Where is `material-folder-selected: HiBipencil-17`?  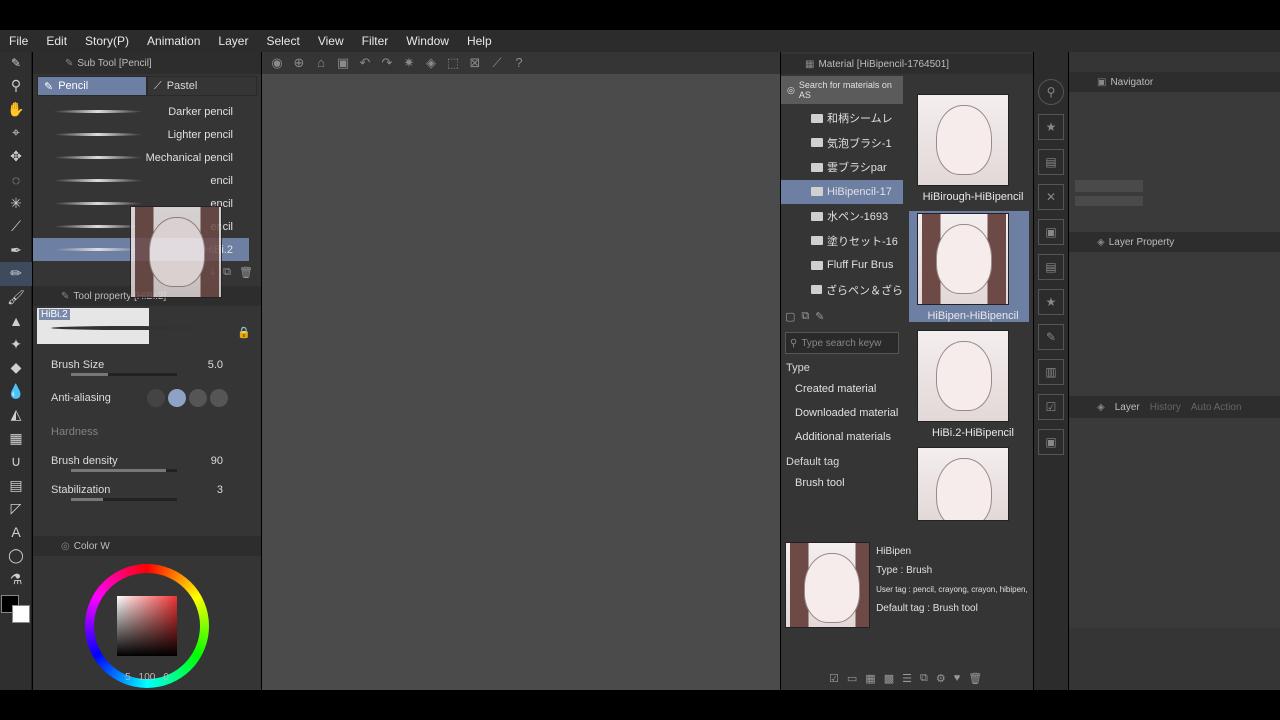
material-folder-selected: HiBipencil-17 is located at coordinates (842, 191).